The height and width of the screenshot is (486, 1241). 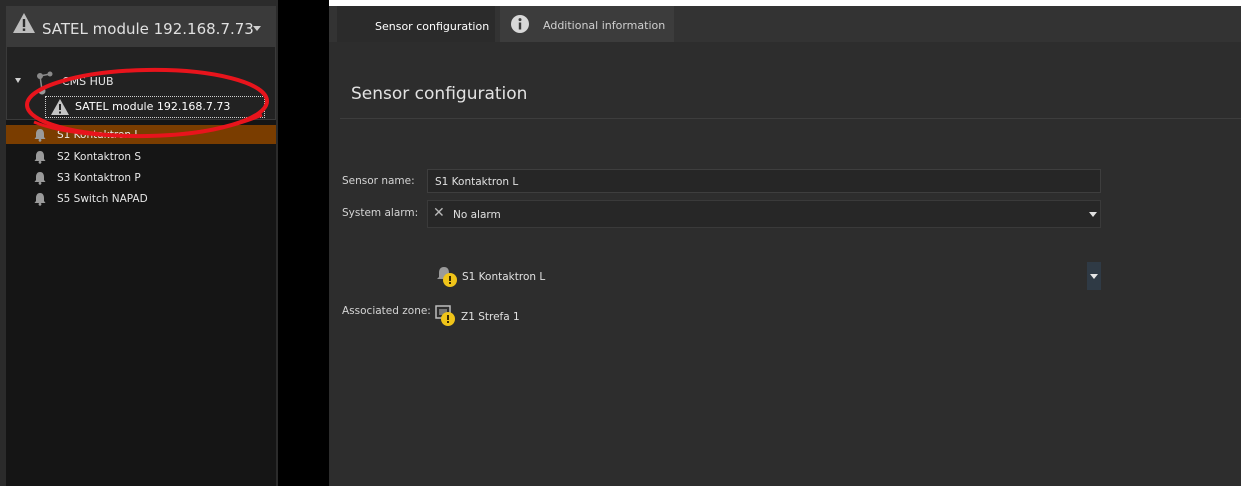 I want to click on close-icon: ✕, so click(x=439, y=213).